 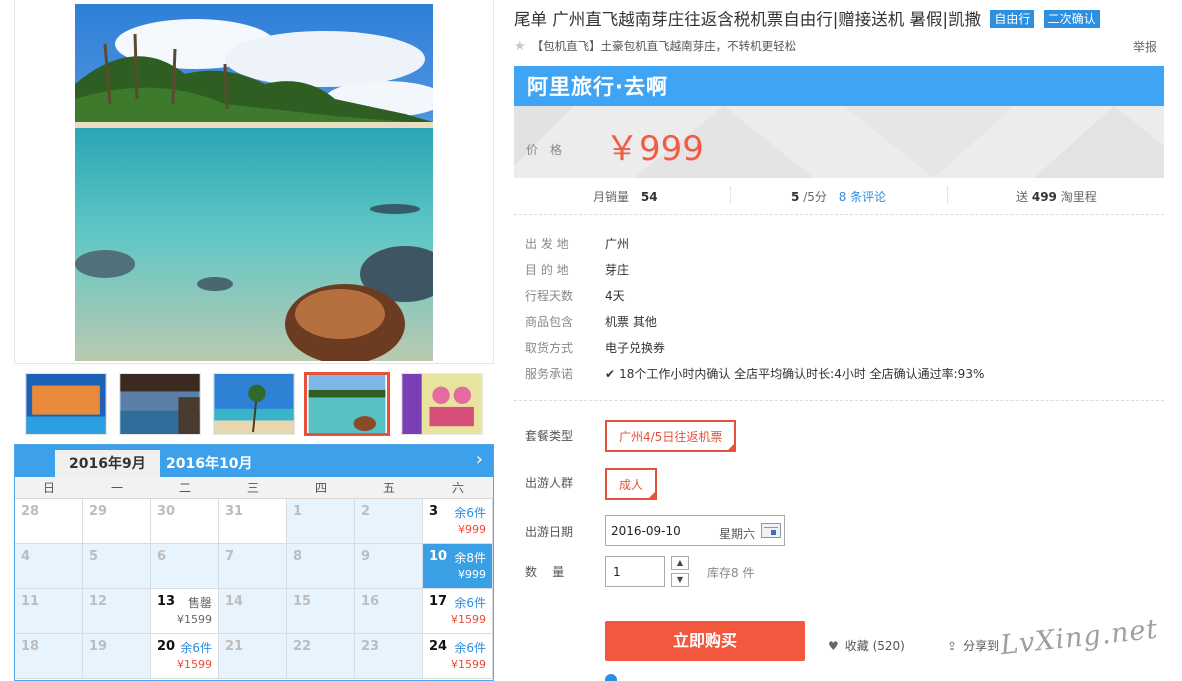 I want to click on calendar-header: 2016年9月 2016年10月 ›, so click(x=254, y=461).